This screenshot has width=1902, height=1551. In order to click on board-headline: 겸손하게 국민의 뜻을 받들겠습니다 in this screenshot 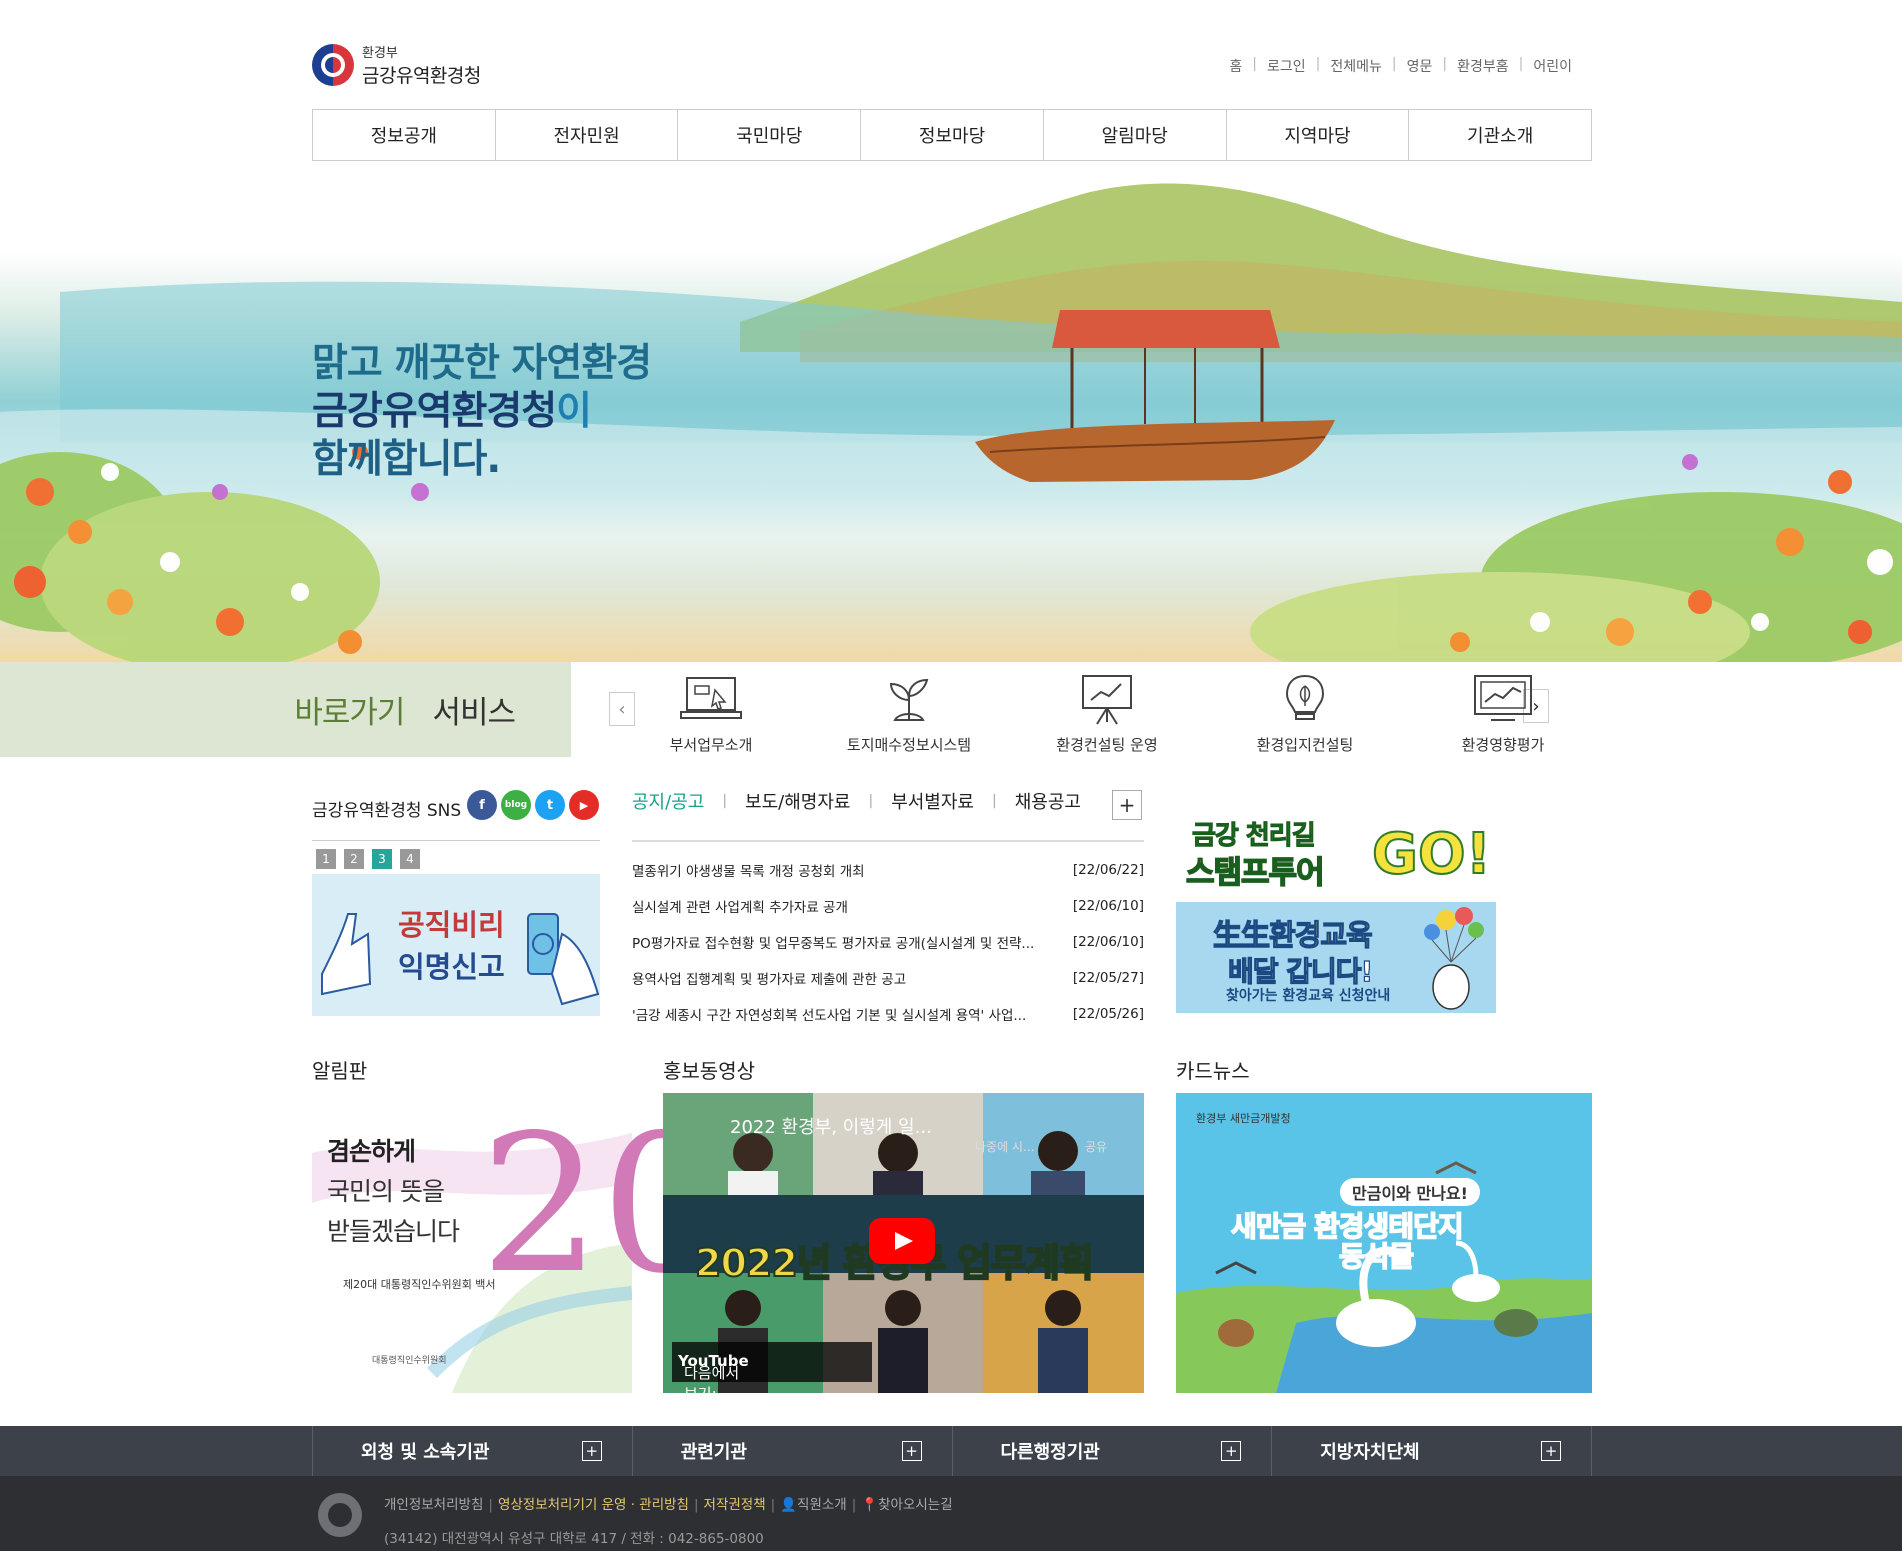, I will do `click(393, 1192)`.